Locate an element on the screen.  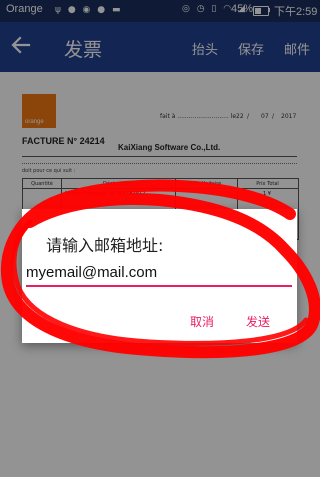
cancel-button: 取消 is located at coordinates (202, 321).